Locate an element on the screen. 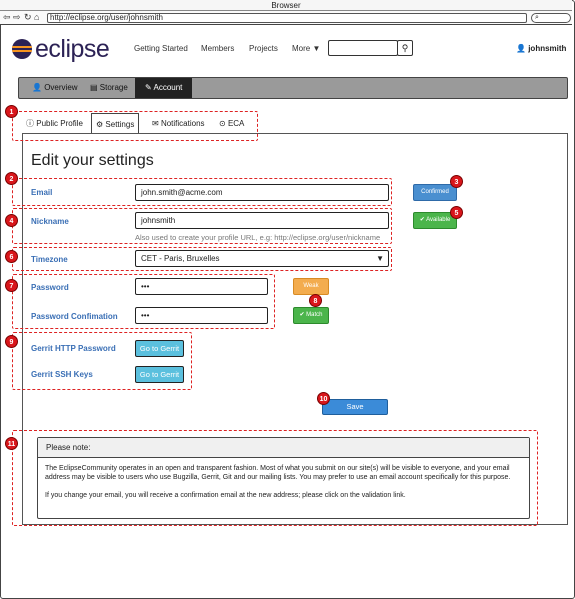  nav-more-label: More is located at coordinates (301, 48).